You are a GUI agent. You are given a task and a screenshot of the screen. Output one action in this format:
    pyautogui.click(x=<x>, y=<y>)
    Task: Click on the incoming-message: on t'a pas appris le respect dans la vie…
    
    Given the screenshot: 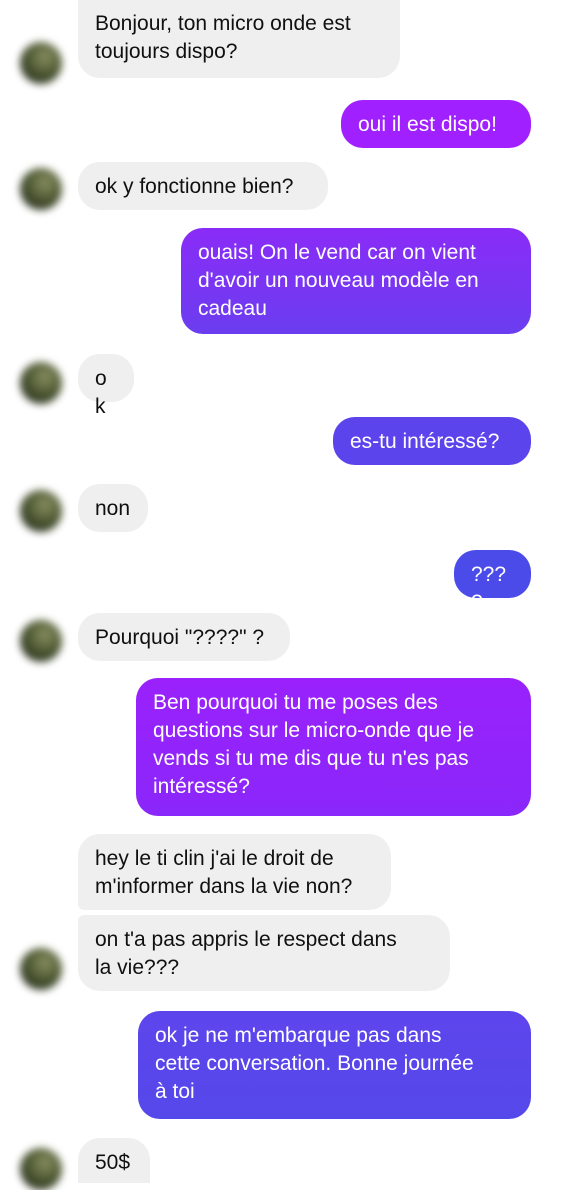 What is the action you would take?
    pyautogui.click(x=264, y=953)
    